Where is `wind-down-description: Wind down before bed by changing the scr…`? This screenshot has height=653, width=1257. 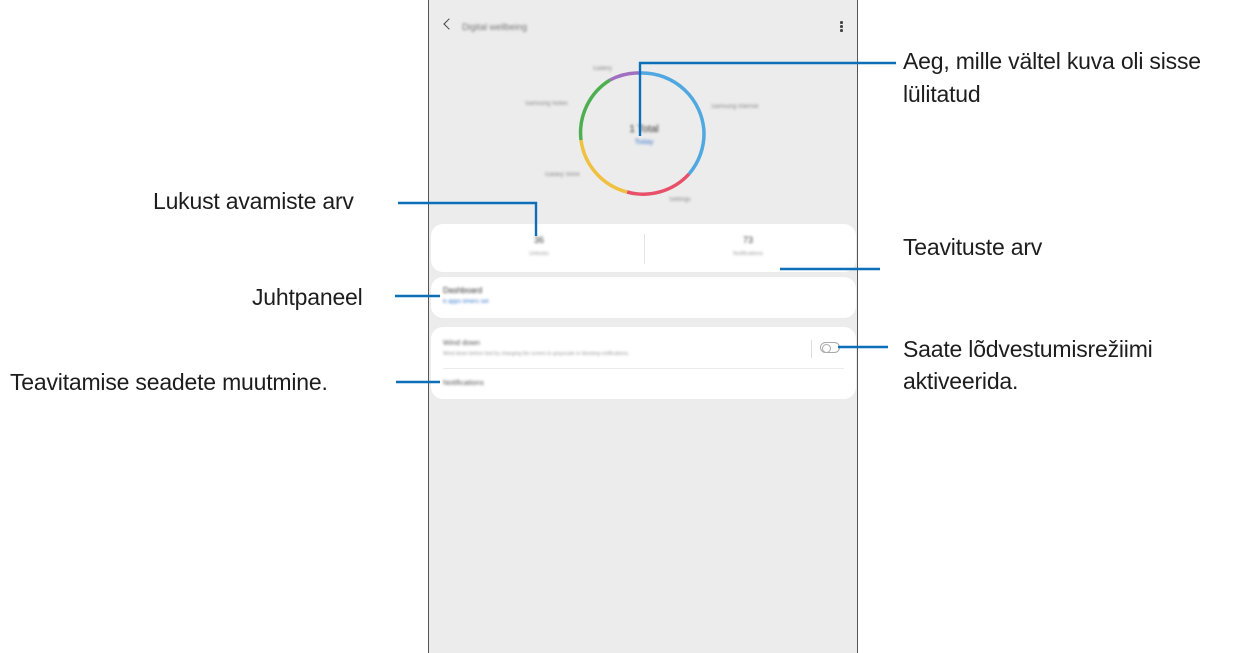
wind-down-description: Wind down before bed by changing the scr… is located at coordinates (536, 354).